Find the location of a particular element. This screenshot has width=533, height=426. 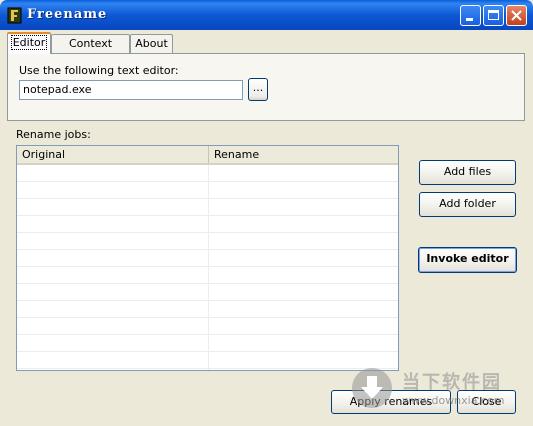

tab-editor: Editor is located at coordinates (29, 43).